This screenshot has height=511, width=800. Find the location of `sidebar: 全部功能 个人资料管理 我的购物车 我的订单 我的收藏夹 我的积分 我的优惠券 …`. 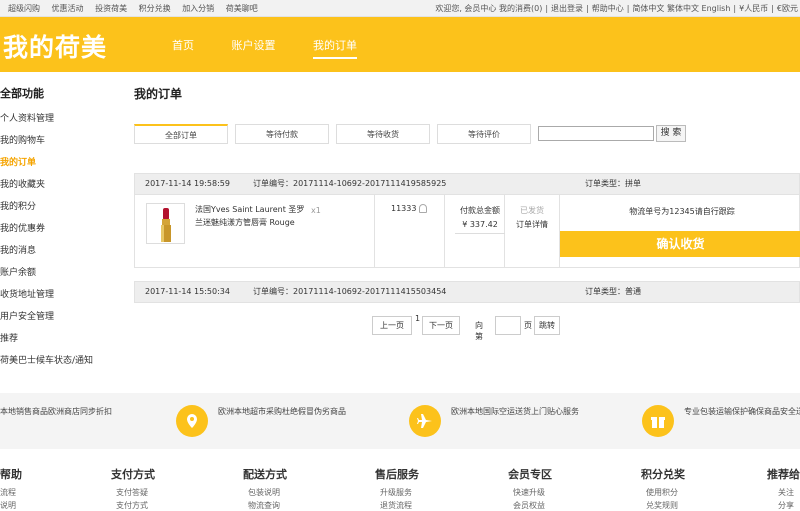

sidebar: 全部功能 个人资料管理 我的购物车 我的订单 我的收藏夹 我的积分 我的优惠券 … is located at coordinates (65, 222).